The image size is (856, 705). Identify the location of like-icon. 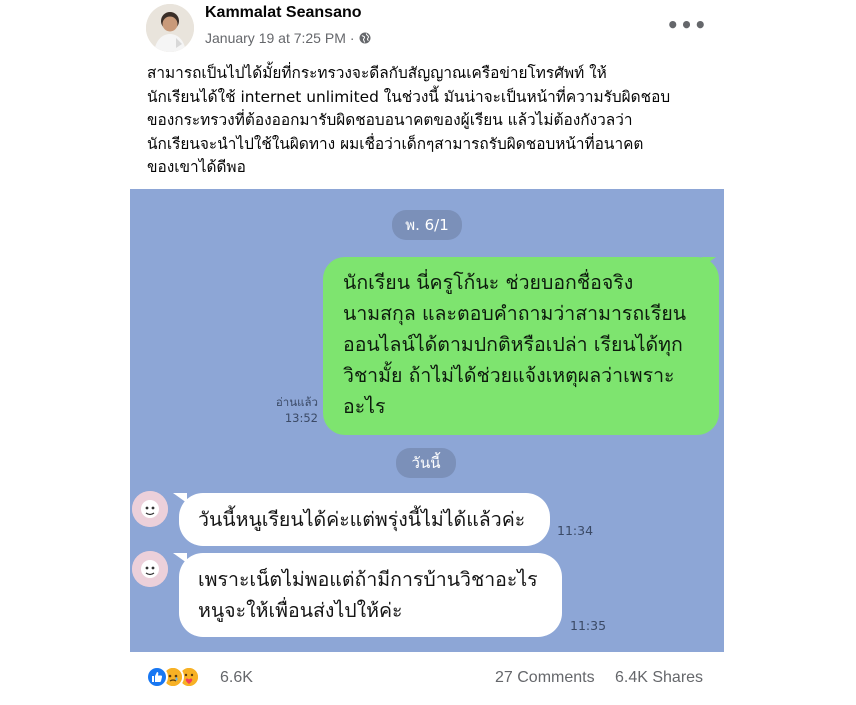
(157, 677).